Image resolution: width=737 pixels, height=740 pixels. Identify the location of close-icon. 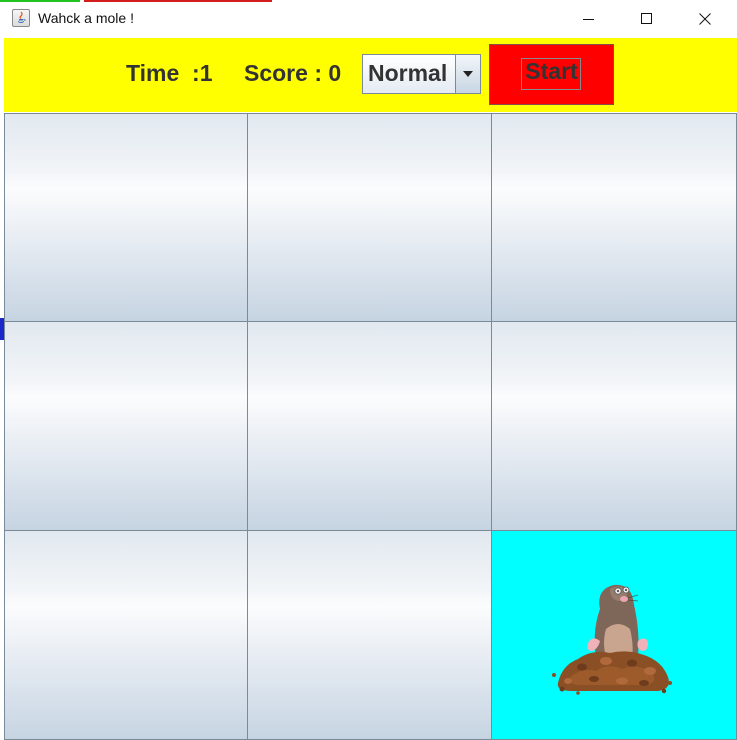
(705, 19).